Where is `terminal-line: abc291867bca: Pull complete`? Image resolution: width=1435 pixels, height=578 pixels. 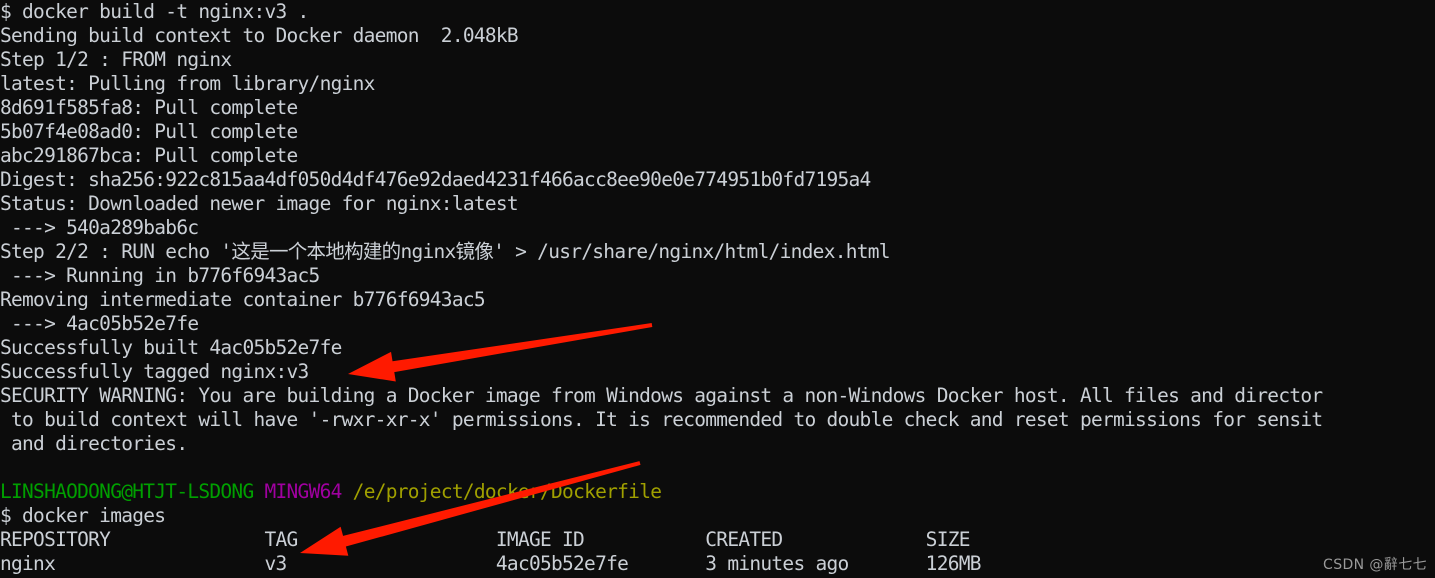 terminal-line: abc291867bca: Pull complete is located at coordinates (149, 155).